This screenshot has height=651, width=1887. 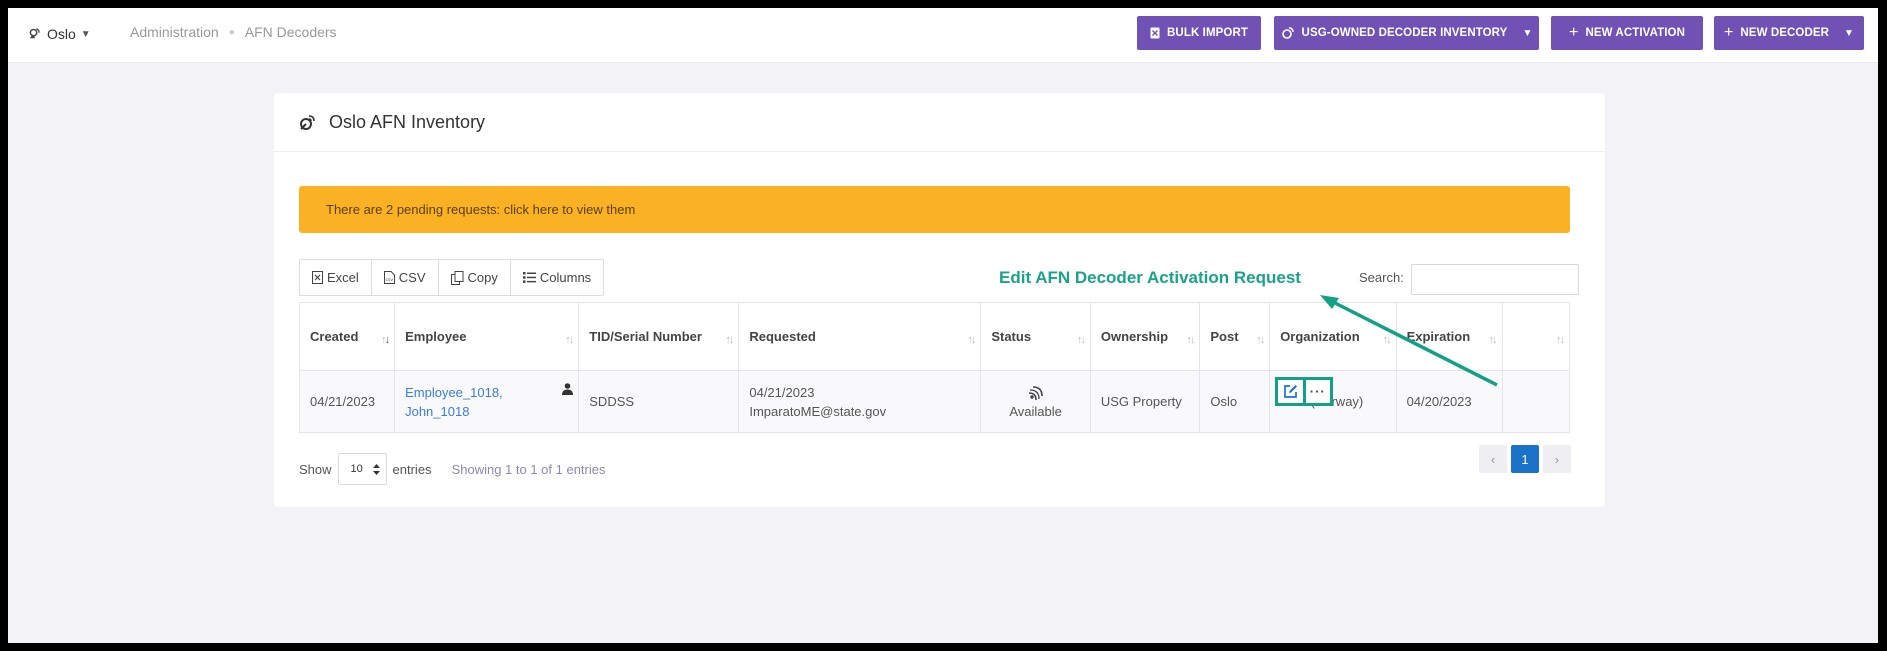 I want to click on bulk-import-label: BULK IMPORT, so click(x=1207, y=33).